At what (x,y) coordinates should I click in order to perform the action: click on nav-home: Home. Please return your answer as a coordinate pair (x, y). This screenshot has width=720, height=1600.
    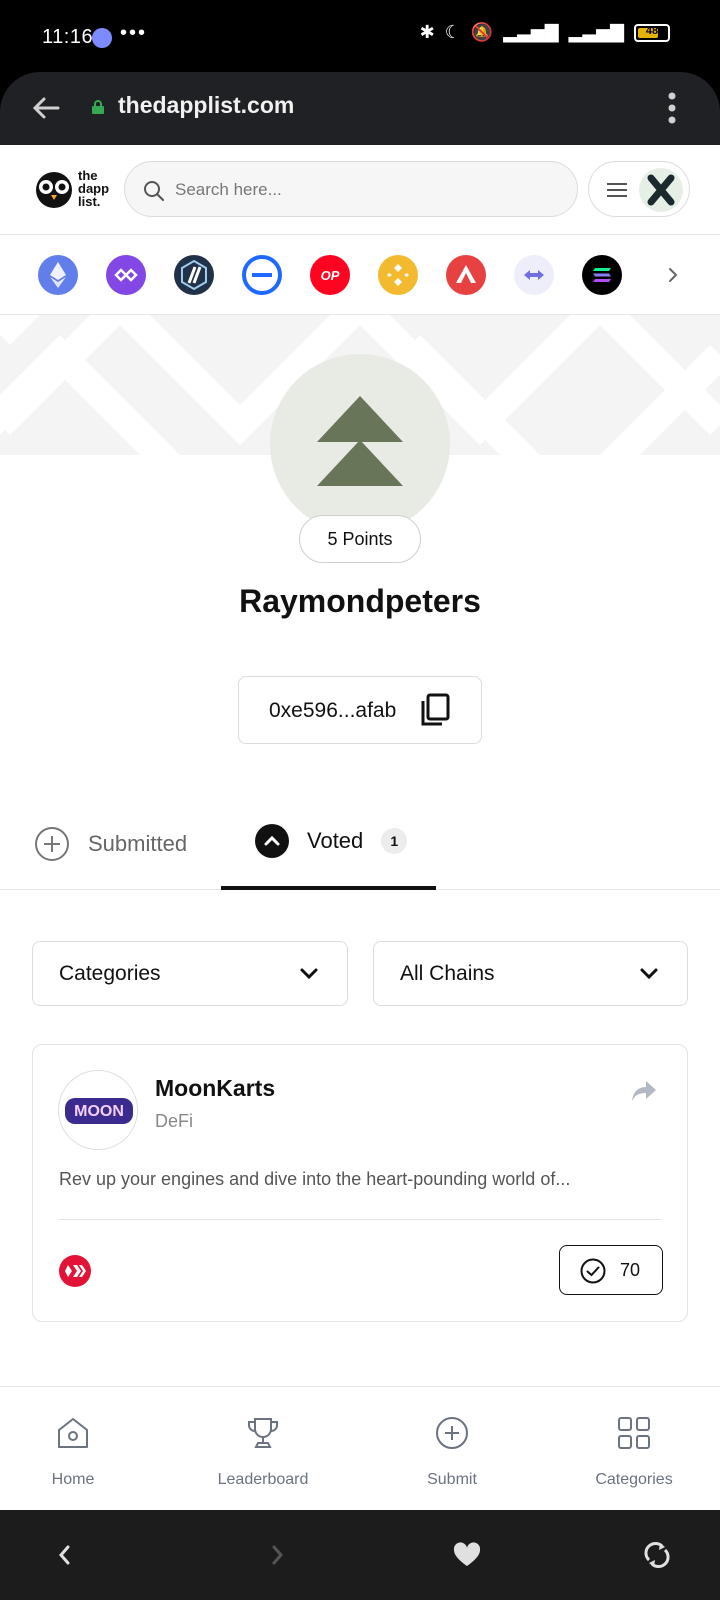
    Looking at the image, I should click on (73, 1449).